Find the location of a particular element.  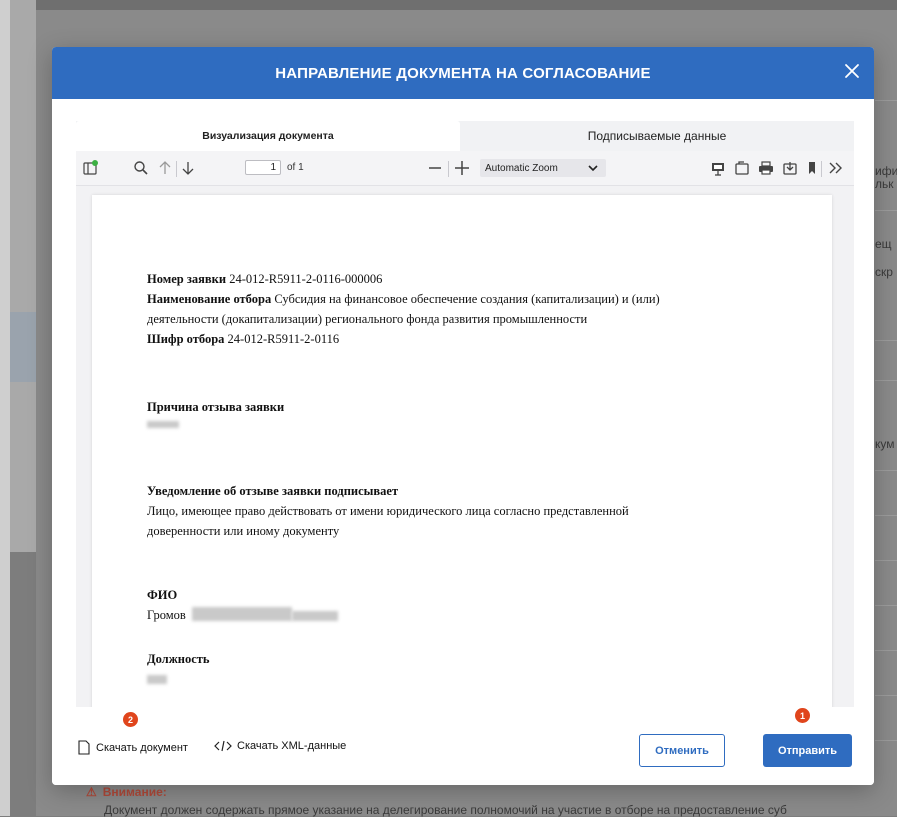

chevron-down-icon is located at coordinates (593, 169).